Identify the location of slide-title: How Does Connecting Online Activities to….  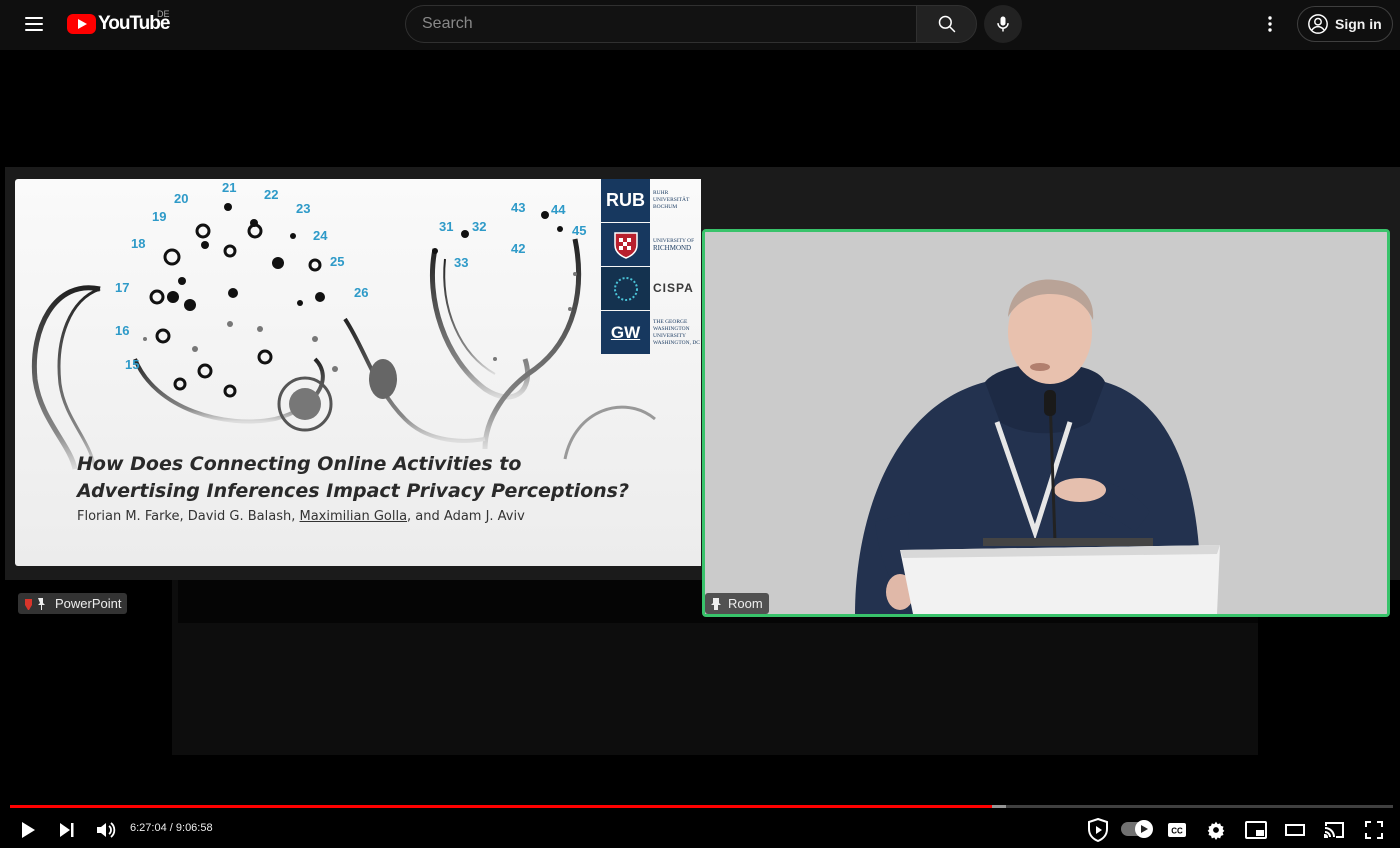
(367, 478).